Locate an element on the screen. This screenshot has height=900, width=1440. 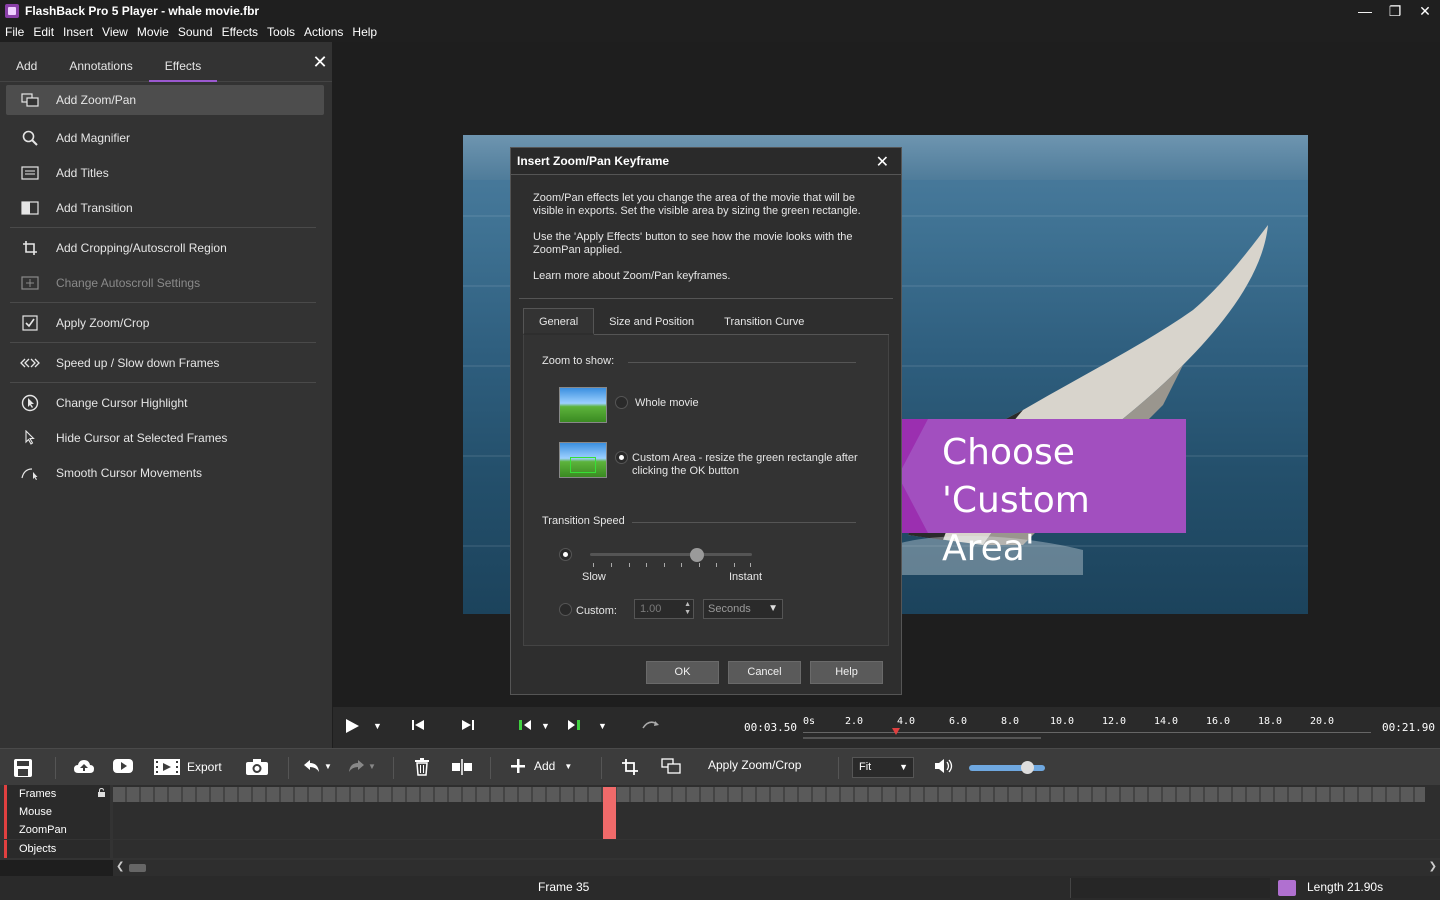
tab-effects: Effects is located at coordinates (183, 70).